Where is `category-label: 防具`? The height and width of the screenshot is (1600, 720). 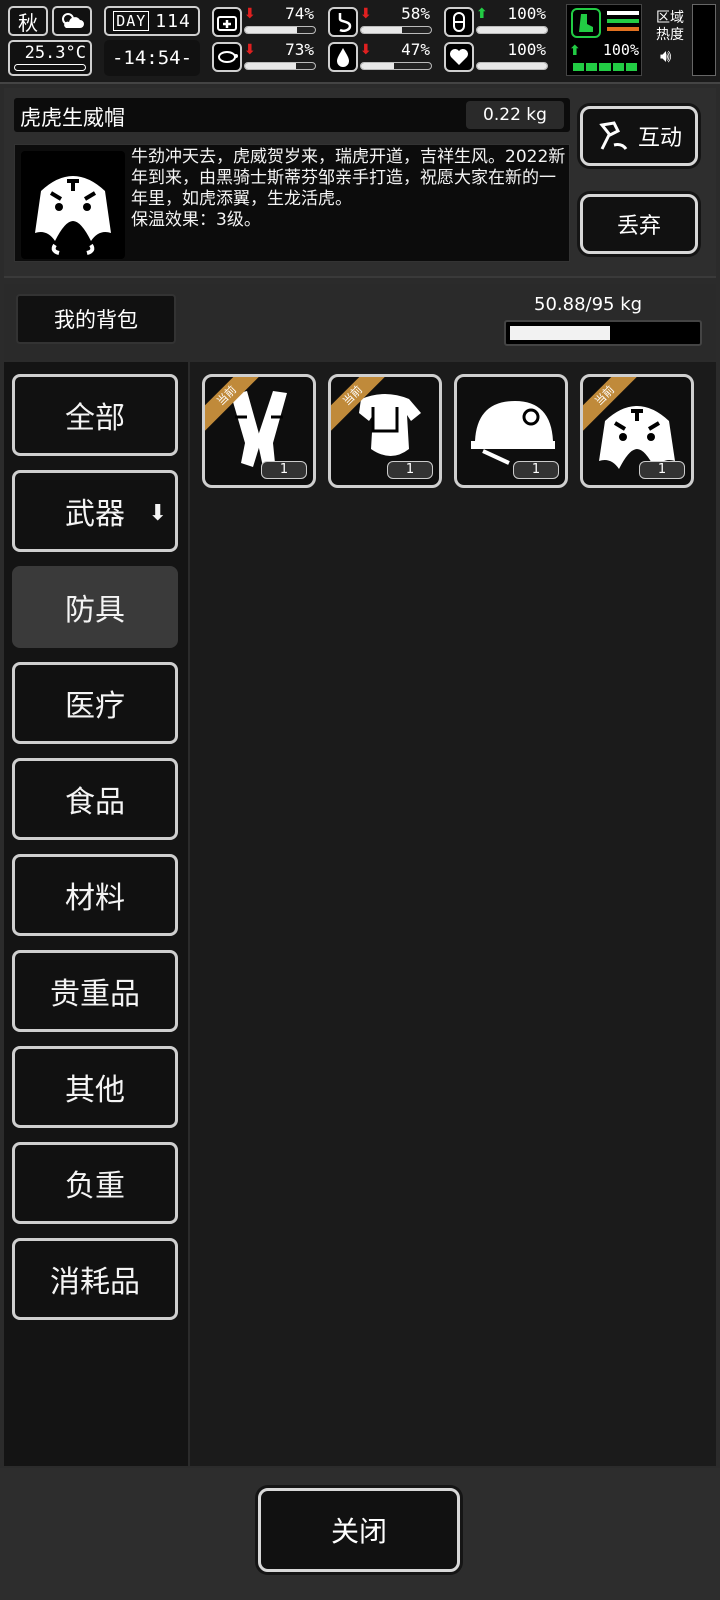 category-label: 防具 is located at coordinates (95, 610).